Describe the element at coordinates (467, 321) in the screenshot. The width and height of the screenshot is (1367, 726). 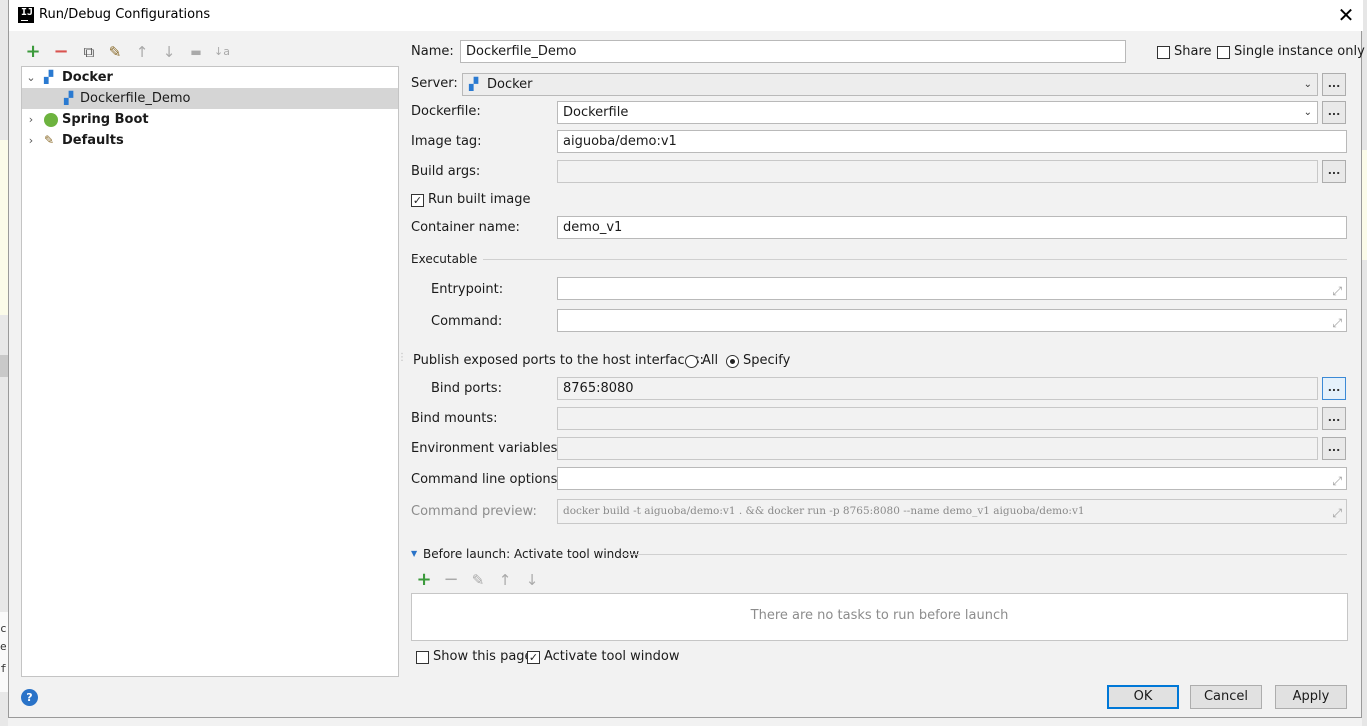
I see `command-label: Command:` at that location.